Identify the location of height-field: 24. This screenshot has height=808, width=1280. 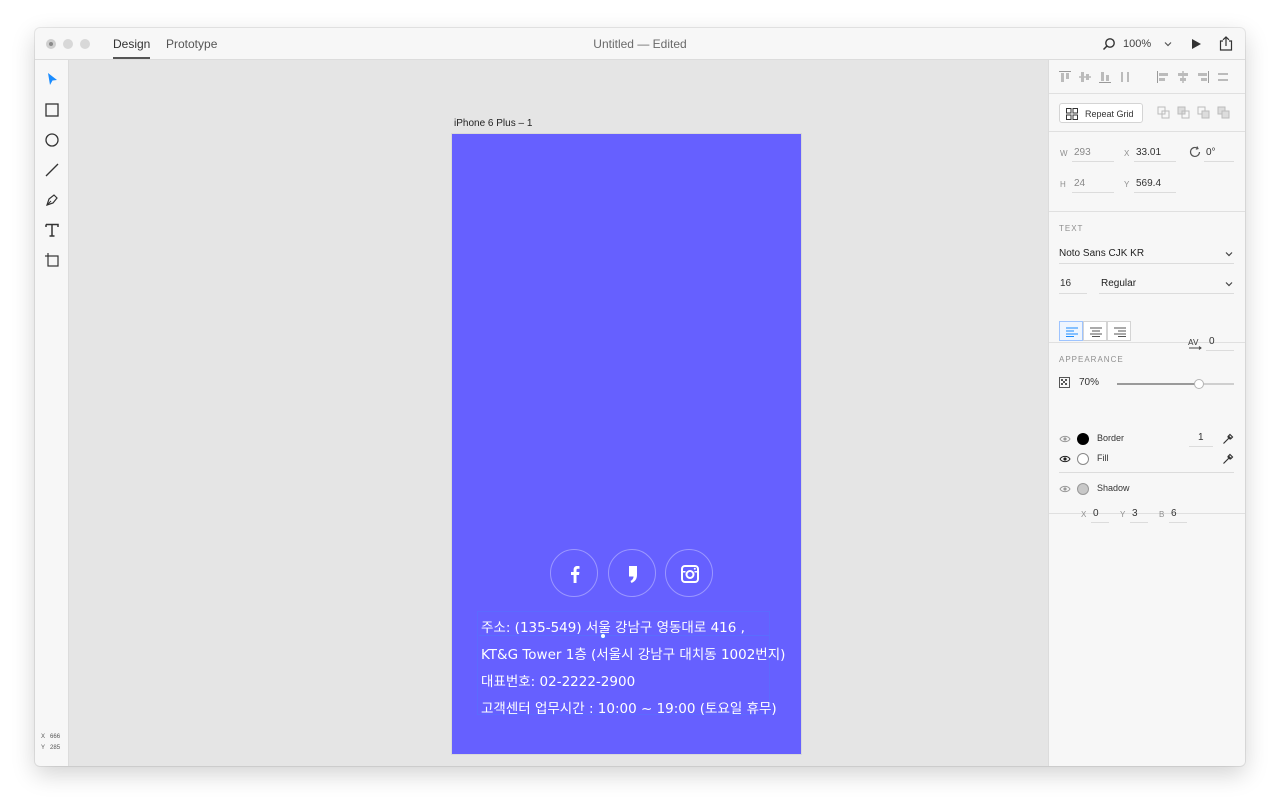
(1079, 183).